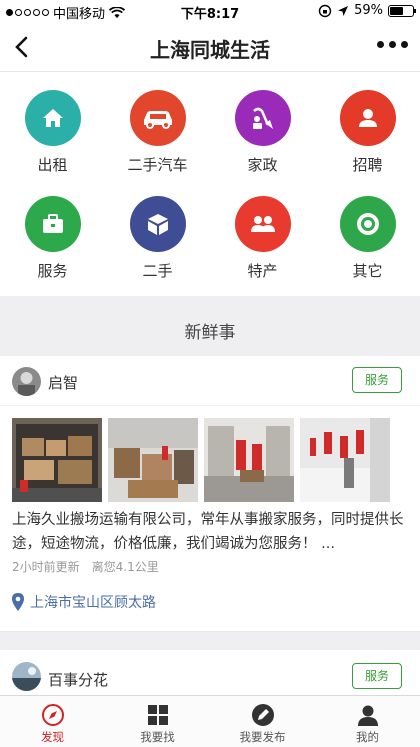 Image resolution: width=420 pixels, height=747 pixels. I want to click on post-header: 百事分花 服务, so click(210, 675).